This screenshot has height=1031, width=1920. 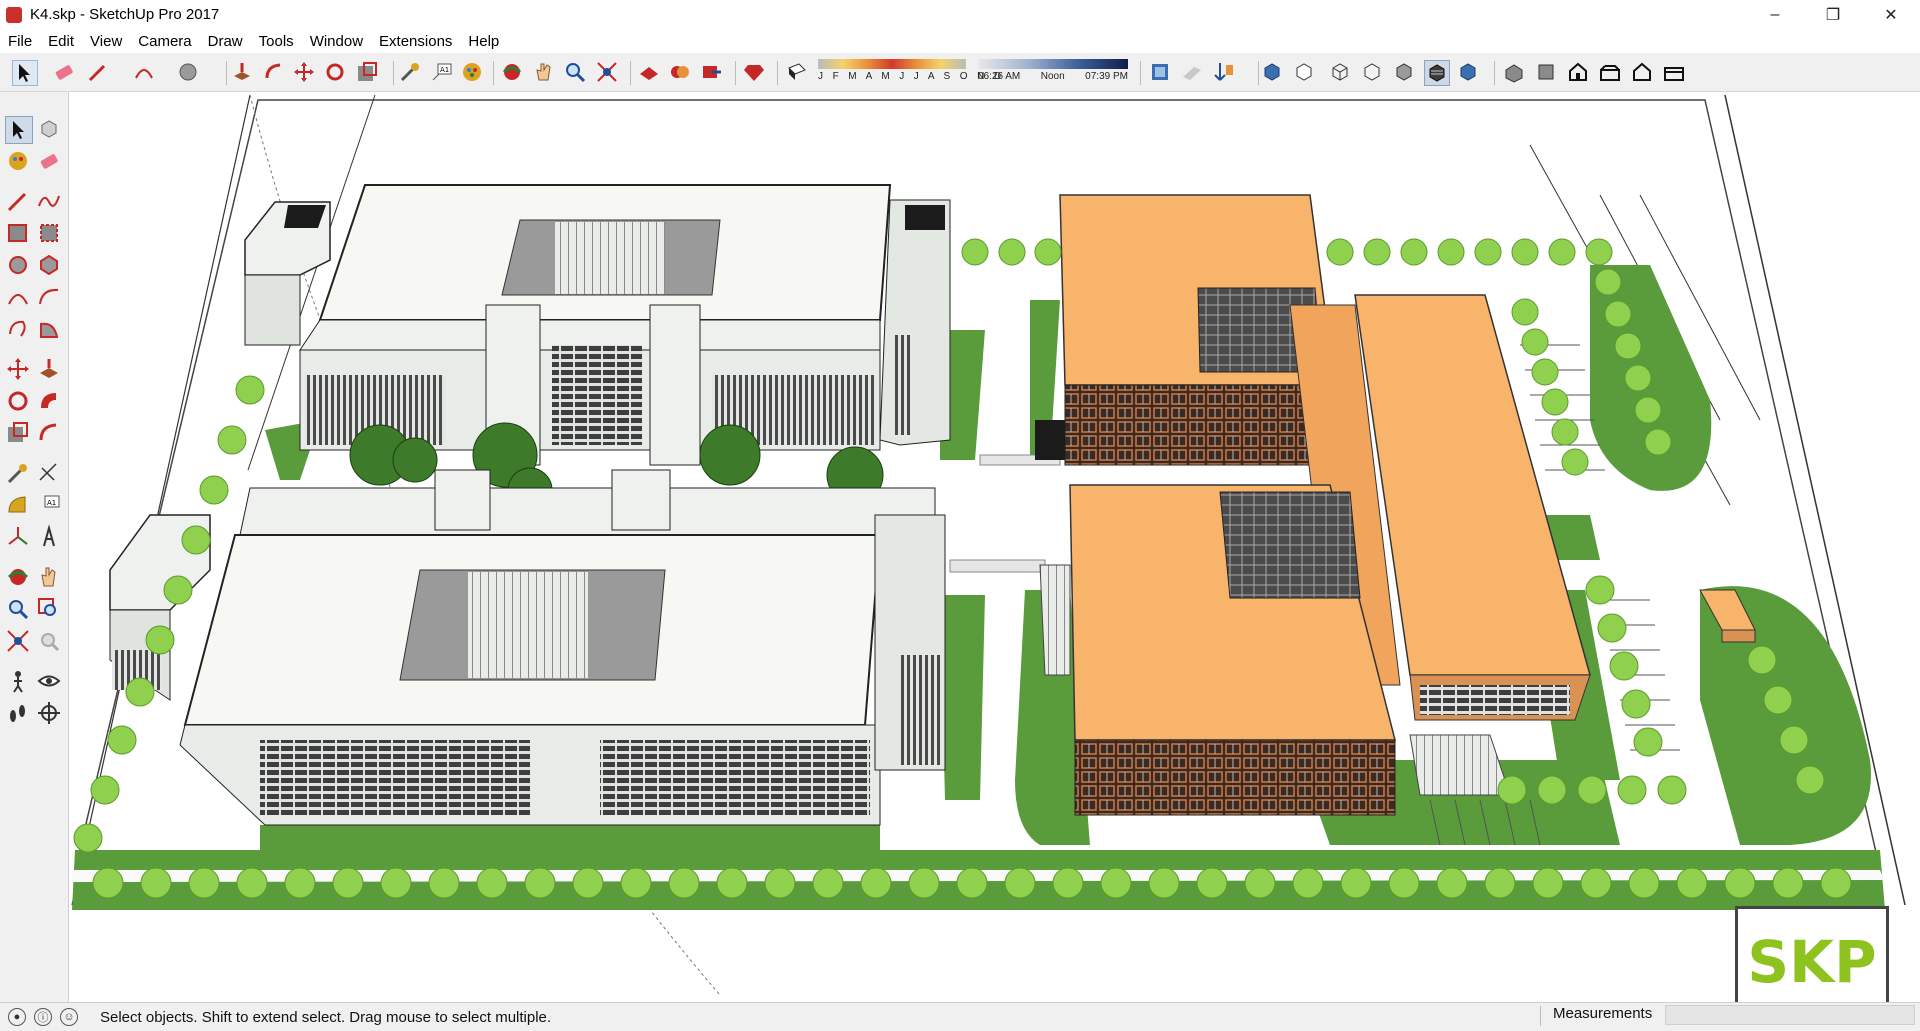 What do you see at coordinates (483, 41) in the screenshot?
I see `menu-help: Help` at bounding box center [483, 41].